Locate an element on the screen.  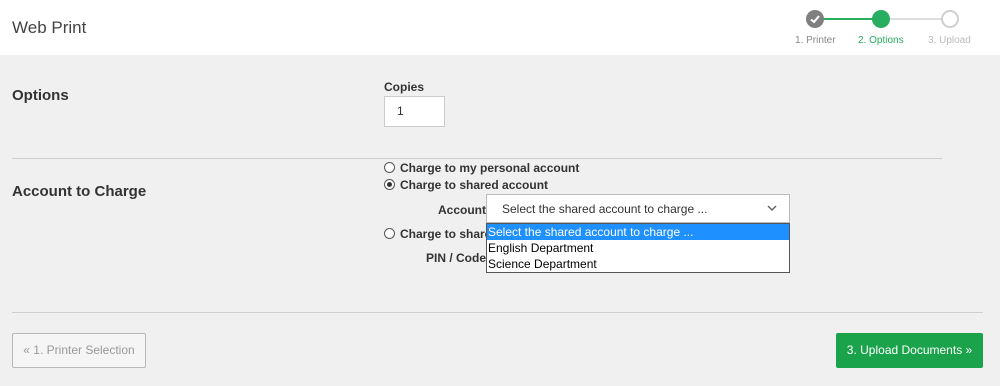
chevron-down-icon is located at coordinates (772, 208).